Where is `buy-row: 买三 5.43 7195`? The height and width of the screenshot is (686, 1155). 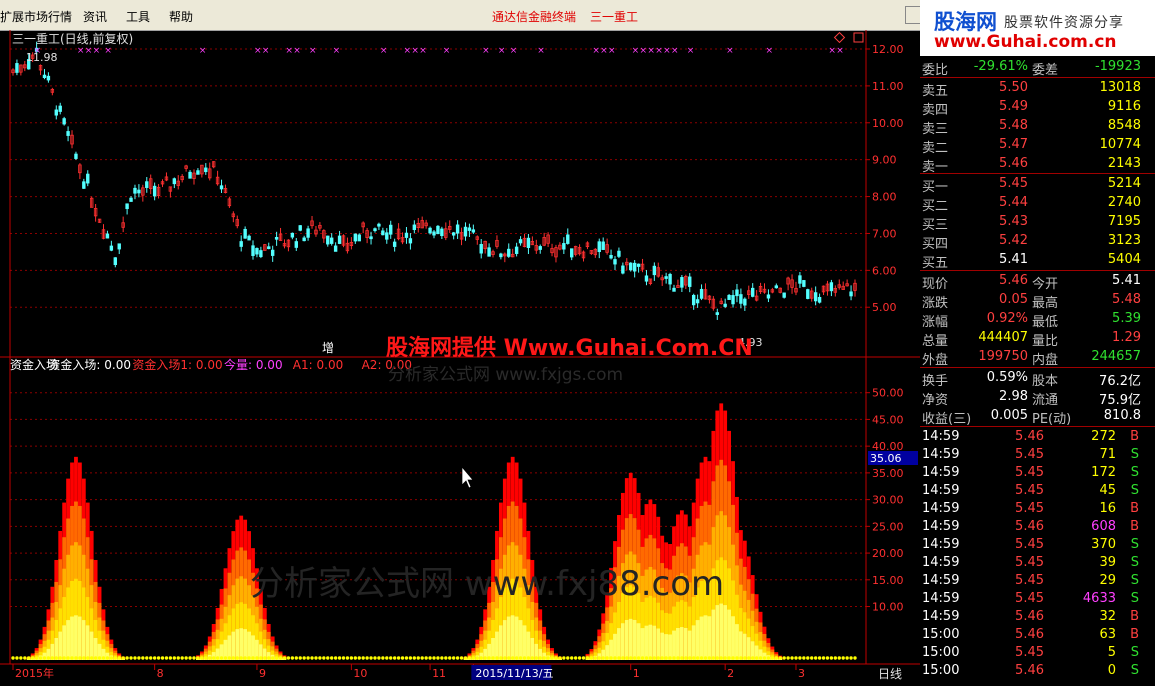 buy-row: 买三 5.43 7195 is located at coordinates (1037, 223).